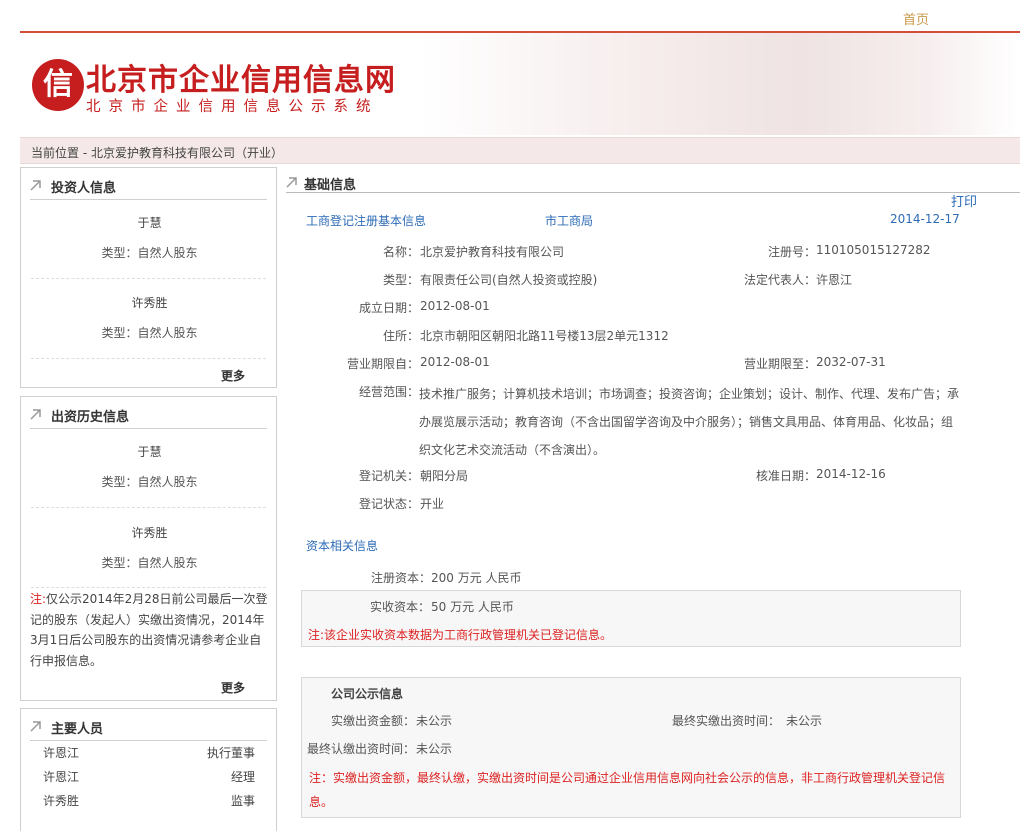  What do you see at coordinates (785, 476) in the screenshot?
I see `field-label: 核准日期：` at bounding box center [785, 476].